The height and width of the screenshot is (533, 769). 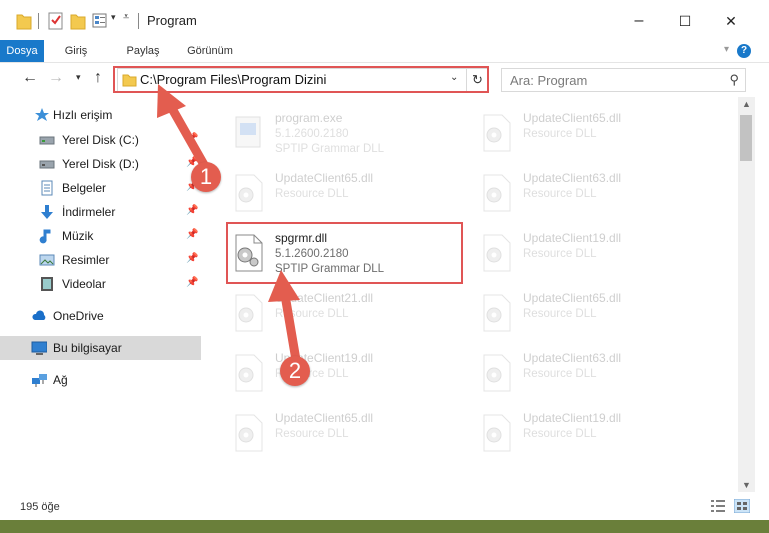 I want to click on sidebar-item-music: Müzik 📌, so click(x=100, y=236).